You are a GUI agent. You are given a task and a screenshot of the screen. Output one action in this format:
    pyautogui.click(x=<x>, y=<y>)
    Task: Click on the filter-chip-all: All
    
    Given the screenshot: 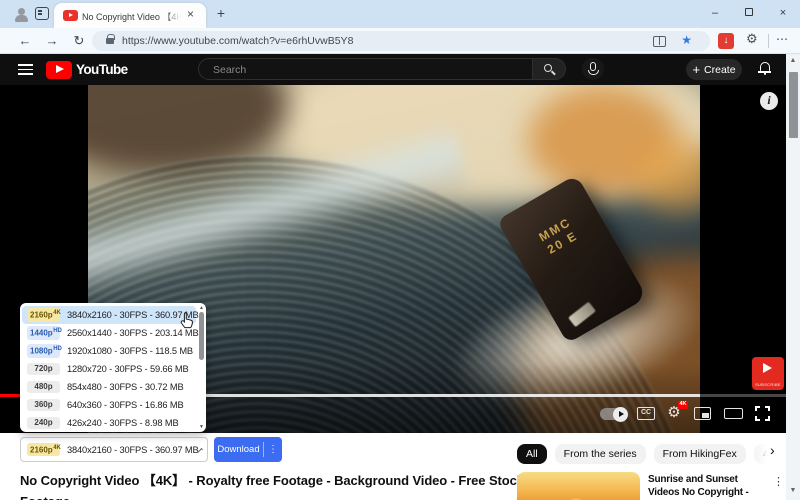 What is the action you would take?
    pyautogui.click(x=532, y=454)
    